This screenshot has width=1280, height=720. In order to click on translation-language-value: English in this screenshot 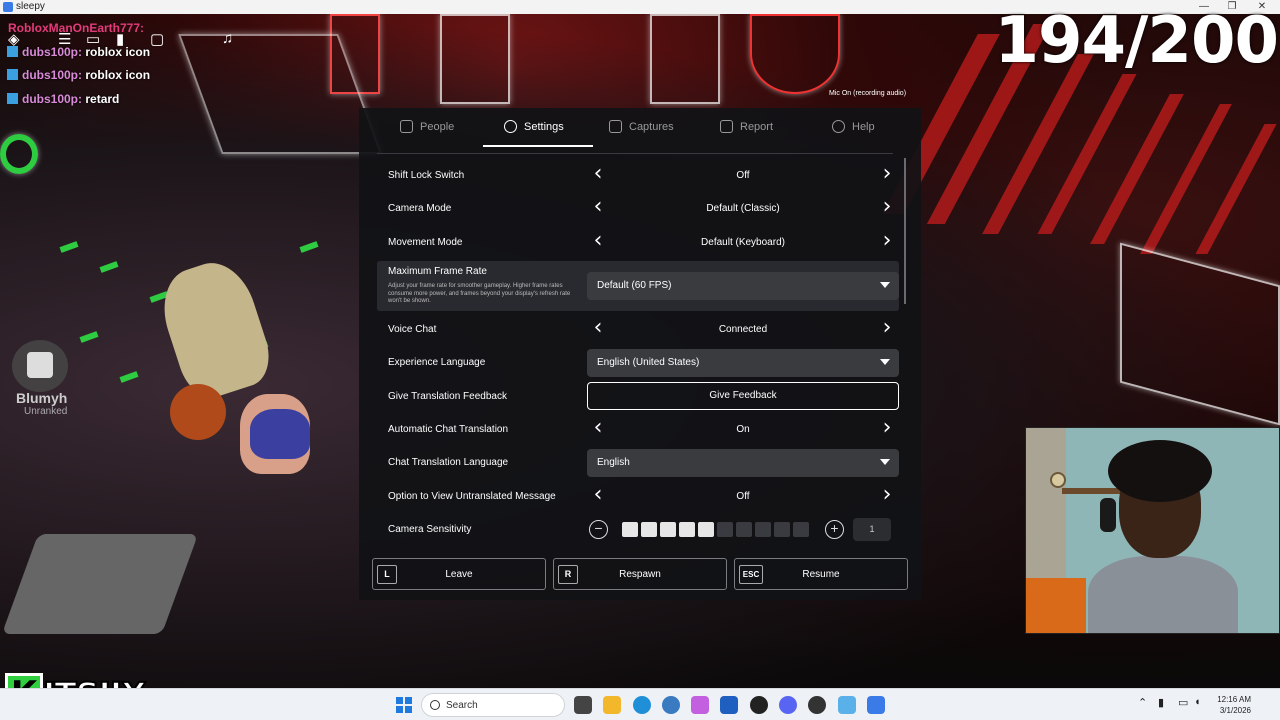, I will do `click(613, 462)`.